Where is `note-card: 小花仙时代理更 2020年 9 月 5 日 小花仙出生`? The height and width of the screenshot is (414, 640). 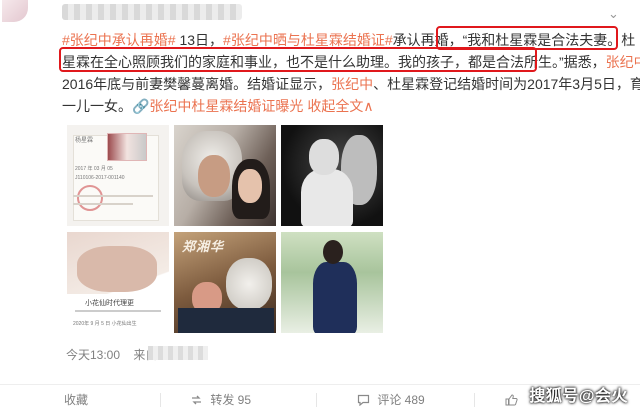 note-card: 小花仙时代理更 2020年 9 月 5 日 小花仙出生 is located at coordinates (118, 313).